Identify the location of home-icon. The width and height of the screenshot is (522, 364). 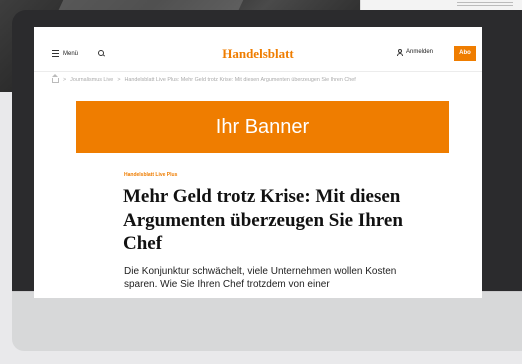
(55, 78).